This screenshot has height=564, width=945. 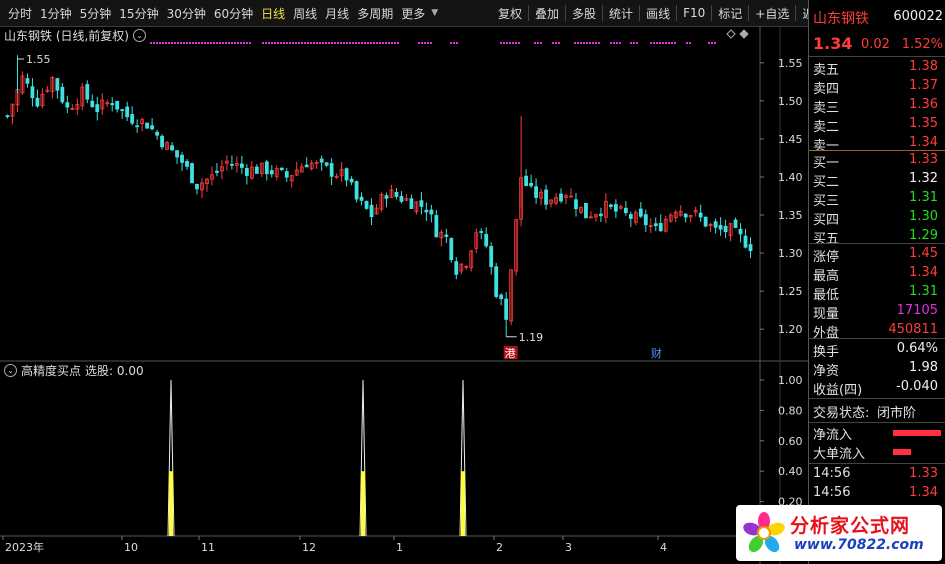 What do you see at coordinates (826, 70) in the screenshot?
I see `ask-label: 卖五` at bounding box center [826, 70].